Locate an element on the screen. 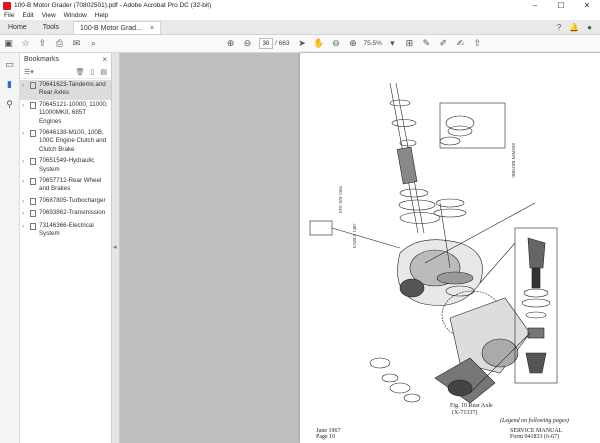 The height and width of the screenshot is (443, 600). menu-help: Help is located at coordinates (101, 15).